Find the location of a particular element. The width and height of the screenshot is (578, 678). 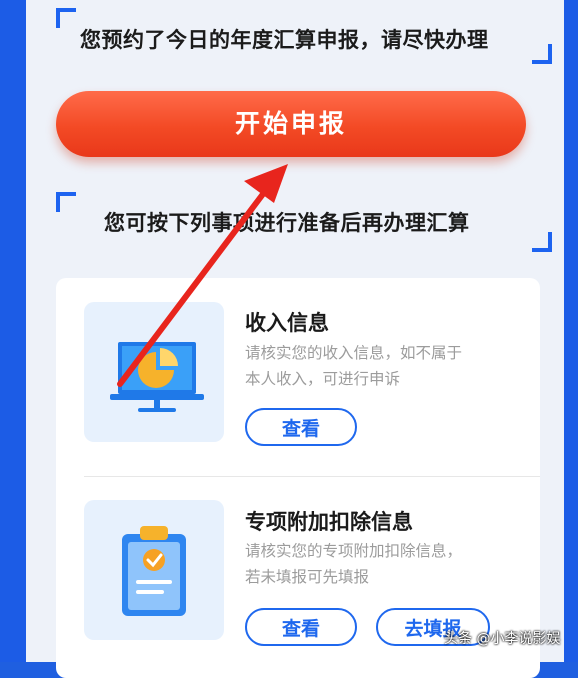

annotation-arrow-icon is located at coordinates (202, 275).